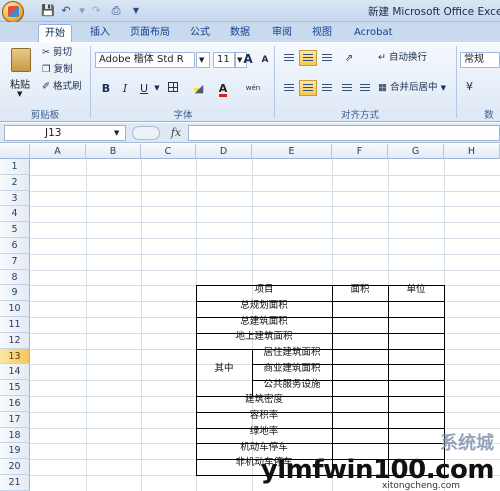 This screenshot has width=500, height=491. I want to click on merge-center-button: ▦ 合并后居中 ▼, so click(412, 88).